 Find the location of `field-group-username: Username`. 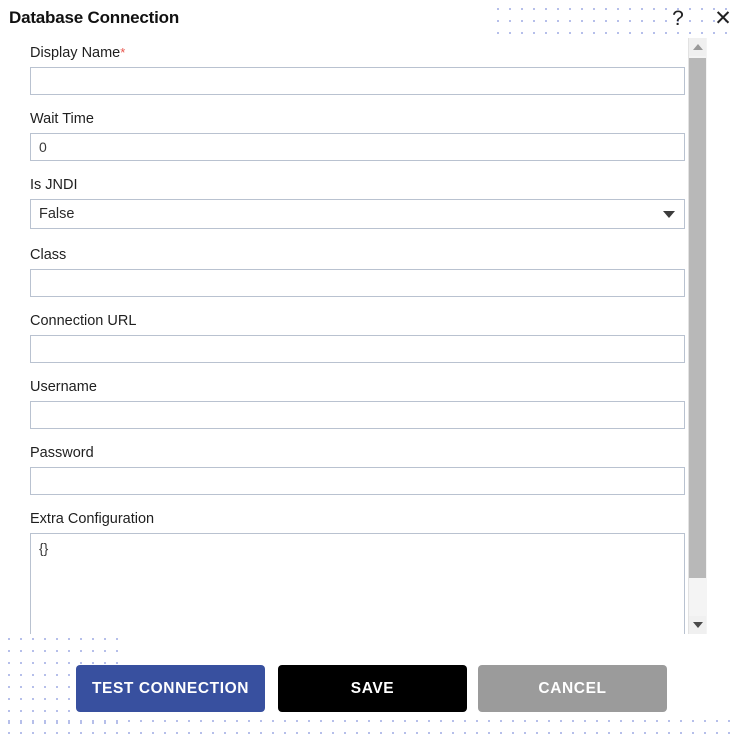

field-group-username: Username is located at coordinates (357, 403).